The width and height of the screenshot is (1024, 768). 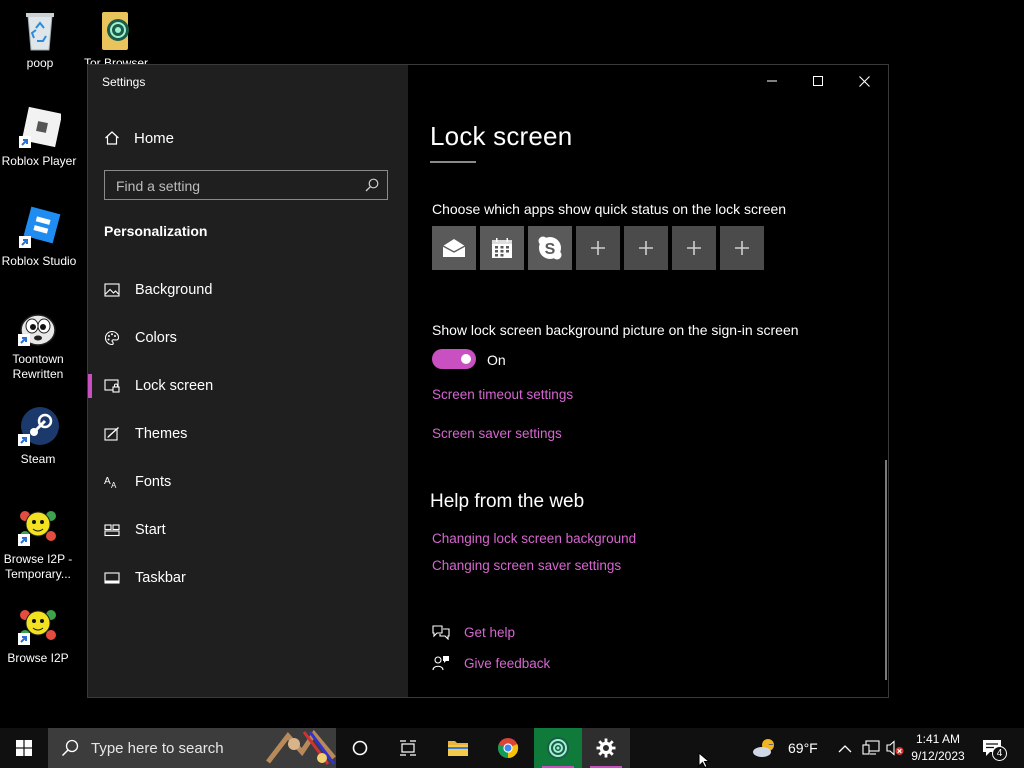 I want to click on task-view-icon, so click(x=408, y=748).